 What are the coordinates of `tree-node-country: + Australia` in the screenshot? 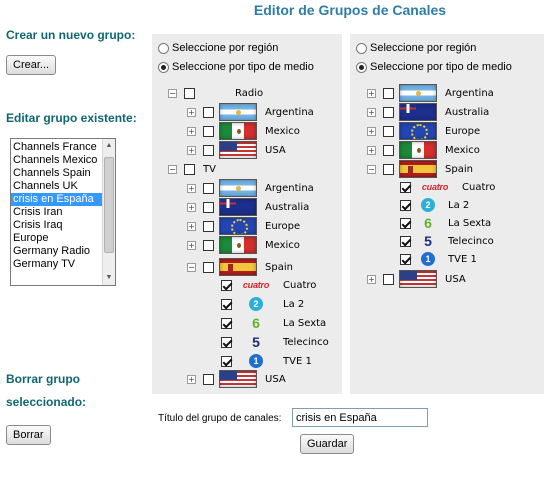 It's located at (248, 207).